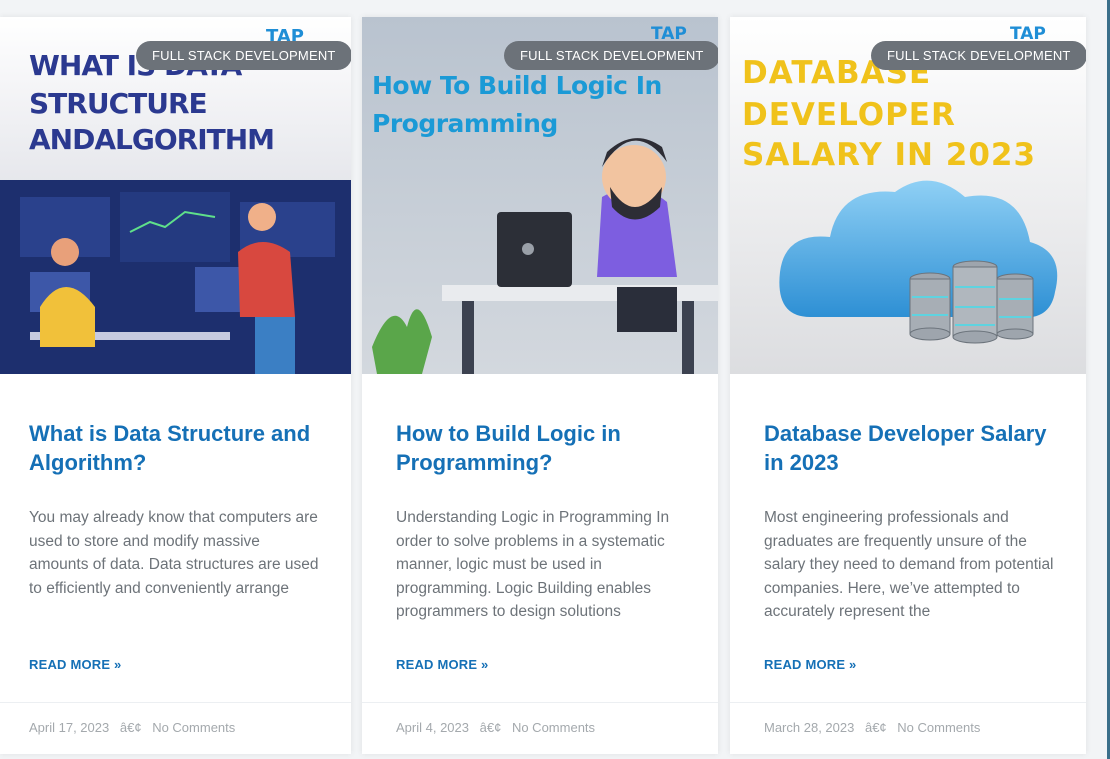  I want to click on post-meta: April 4, 2023 â€¢ No Comments, so click(540, 728).